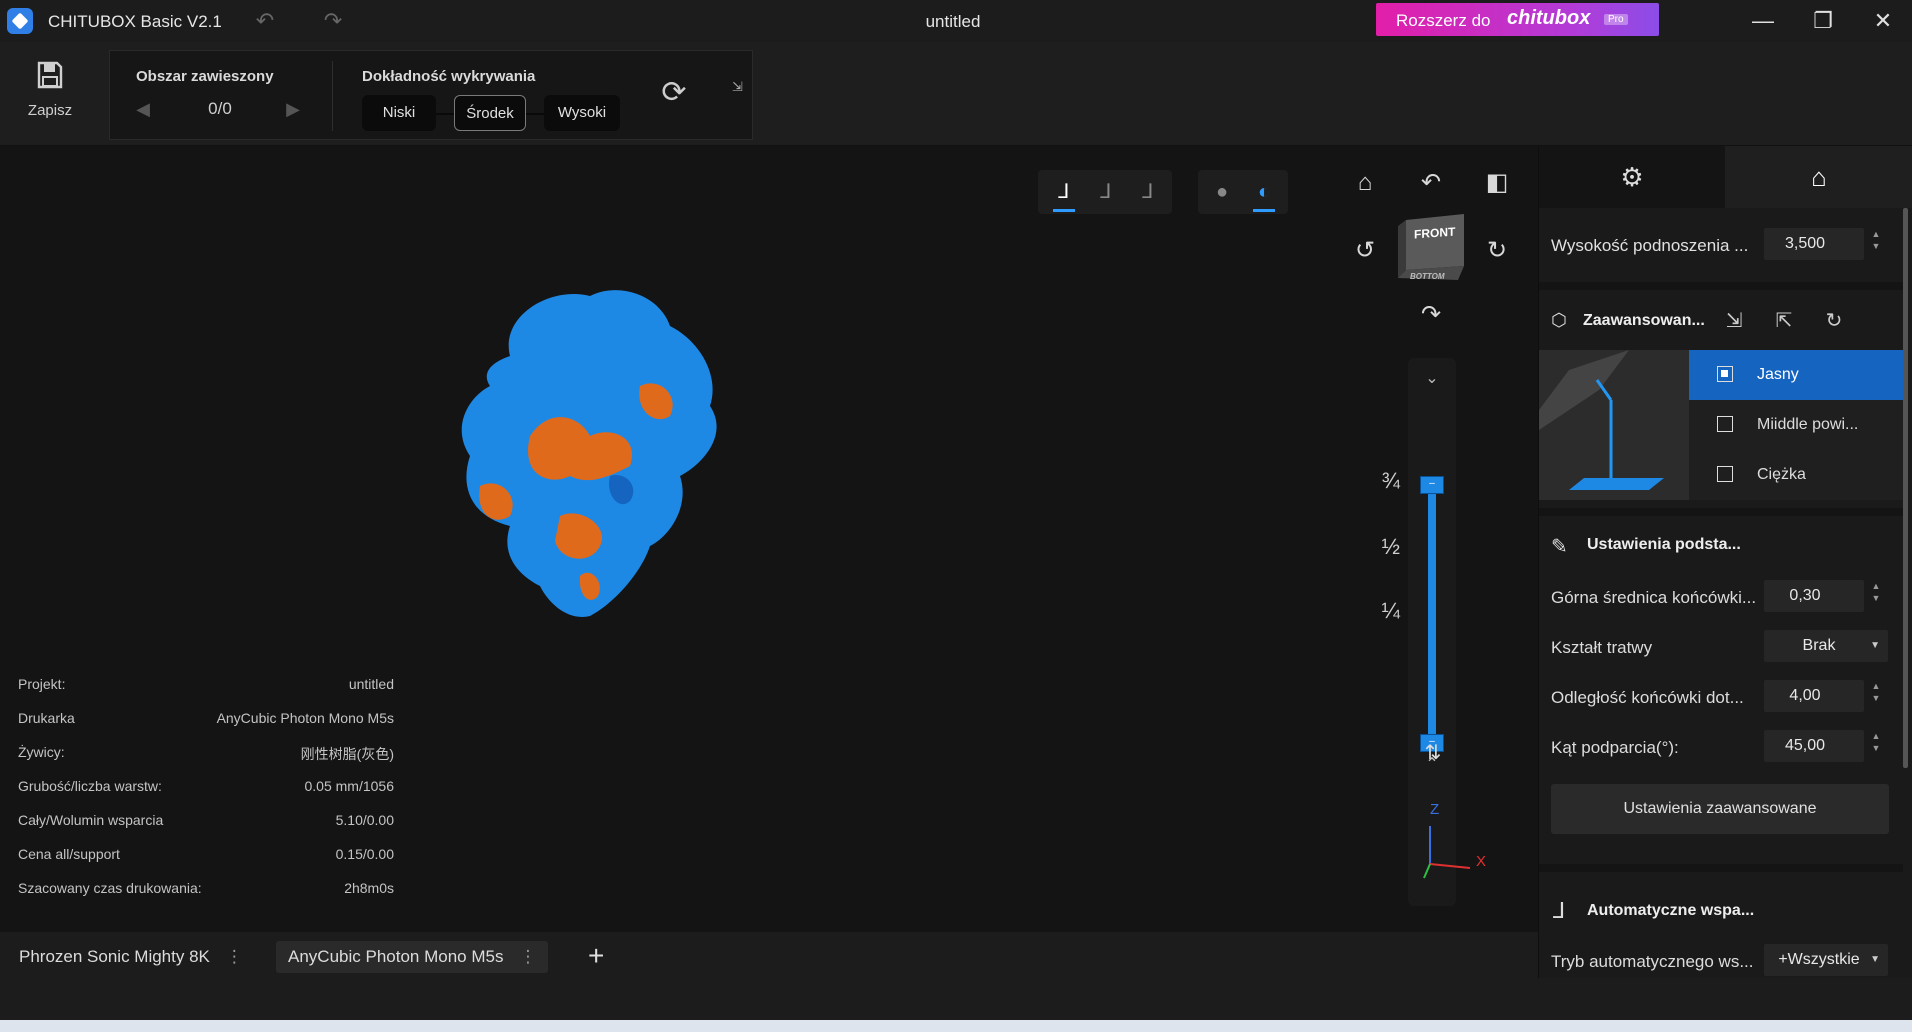 This screenshot has width=1912, height=1032. I want to click on slider-mark-three-quarters: ¾, so click(1390, 480).